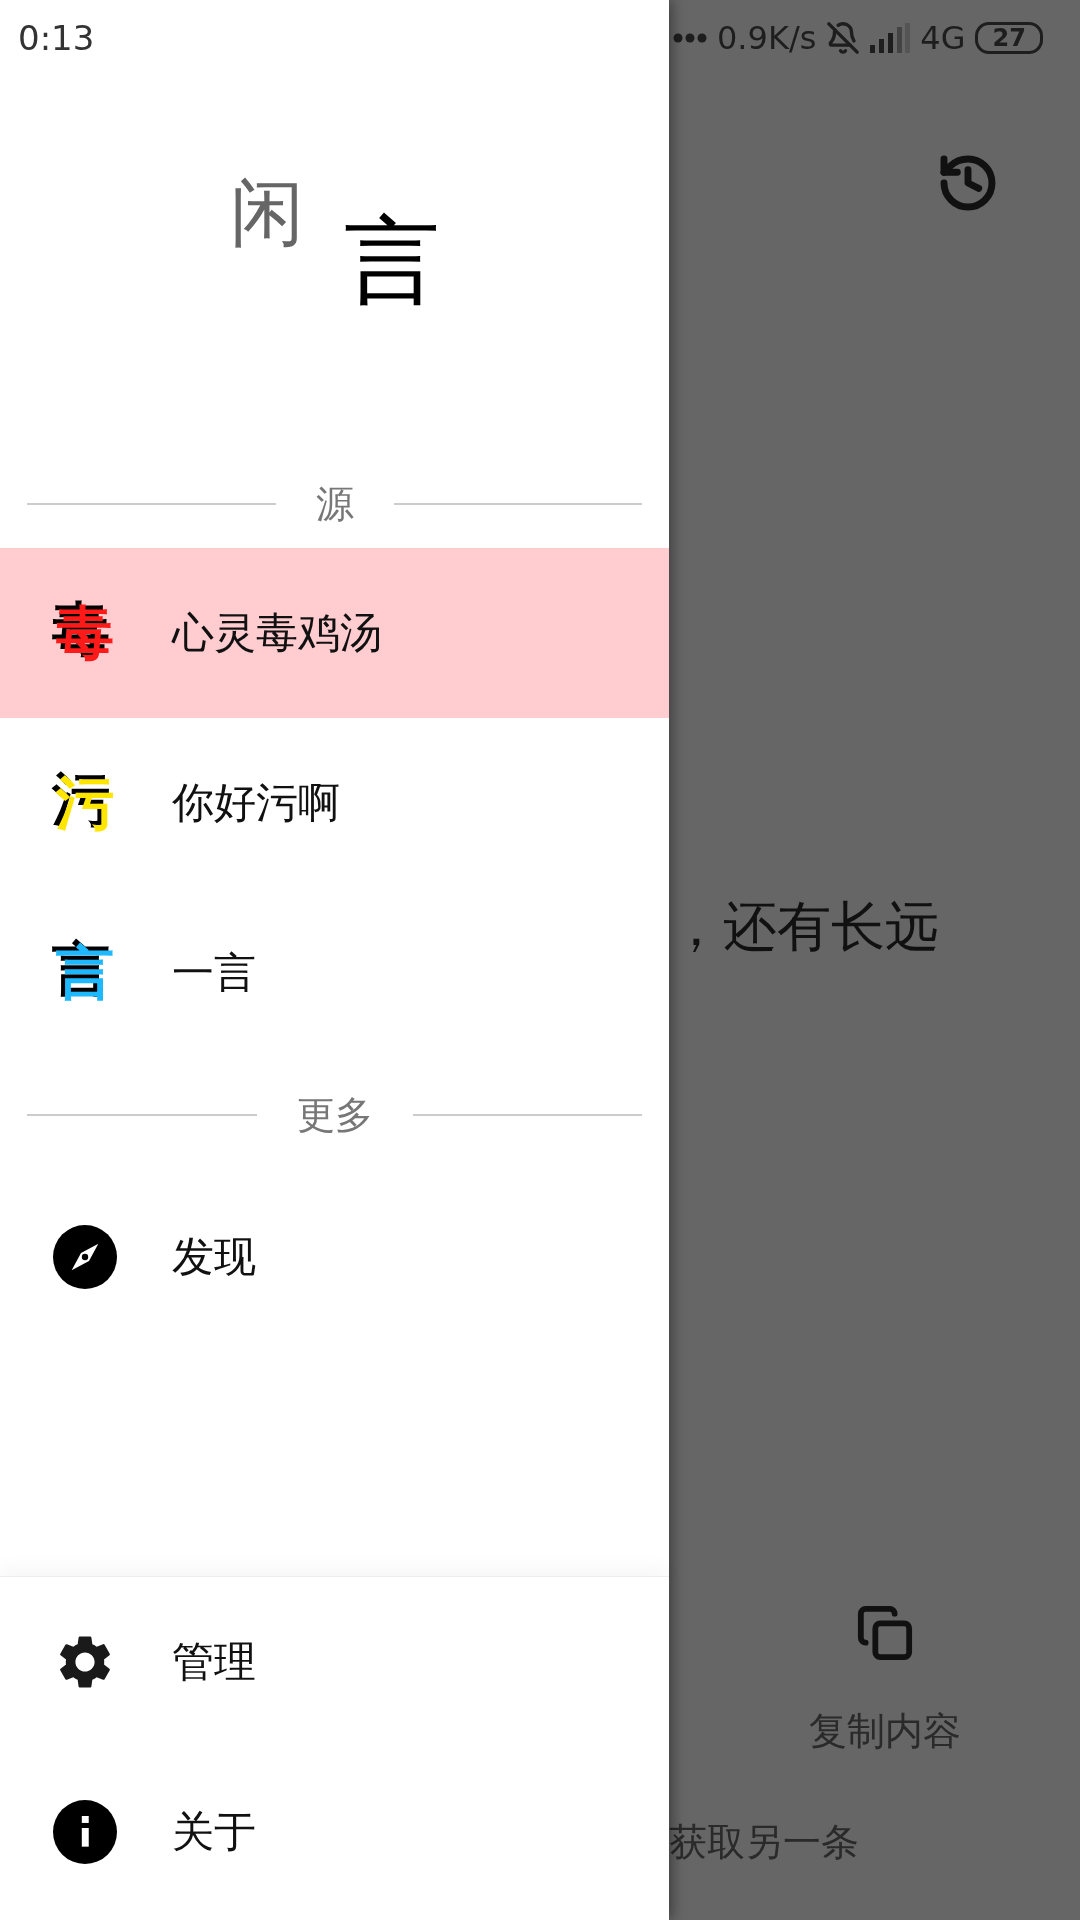  What do you see at coordinates (56, 37) in the screenshot?
I see `status-time: 0:13` at bounding box center [56, 37].